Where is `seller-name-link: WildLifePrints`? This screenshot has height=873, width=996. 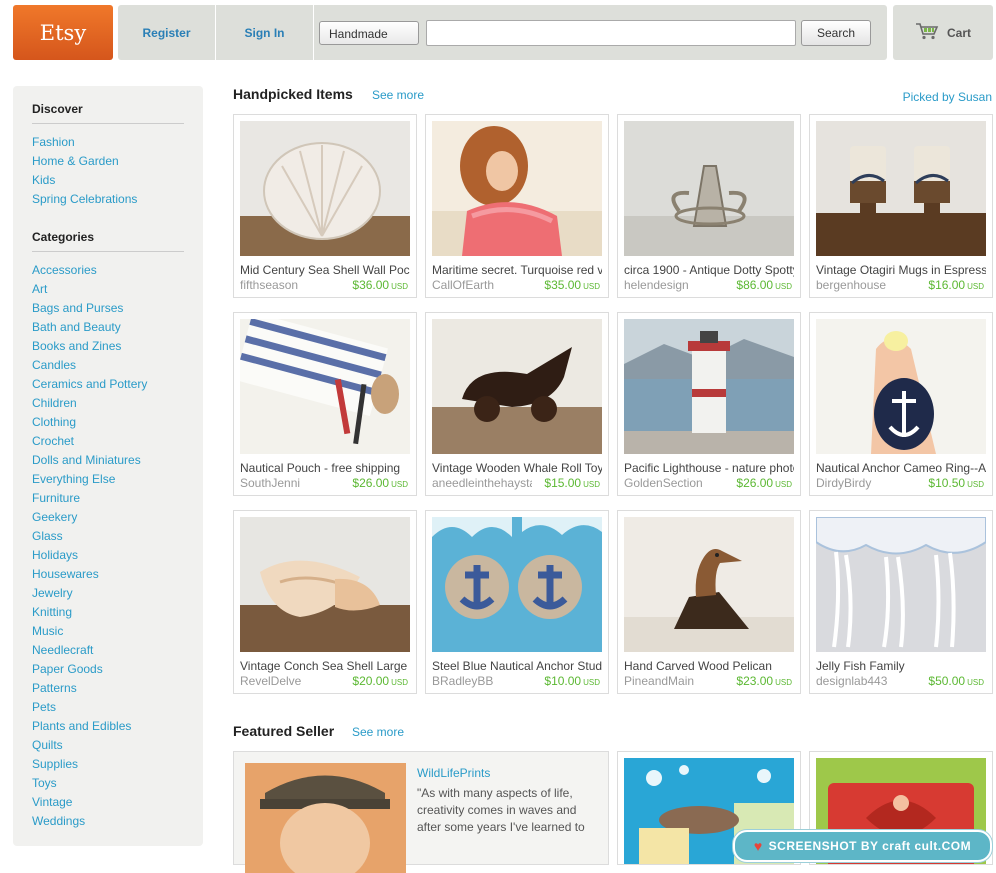 seller-name-link: WildLifePrints is located at coordinates (453, 773).